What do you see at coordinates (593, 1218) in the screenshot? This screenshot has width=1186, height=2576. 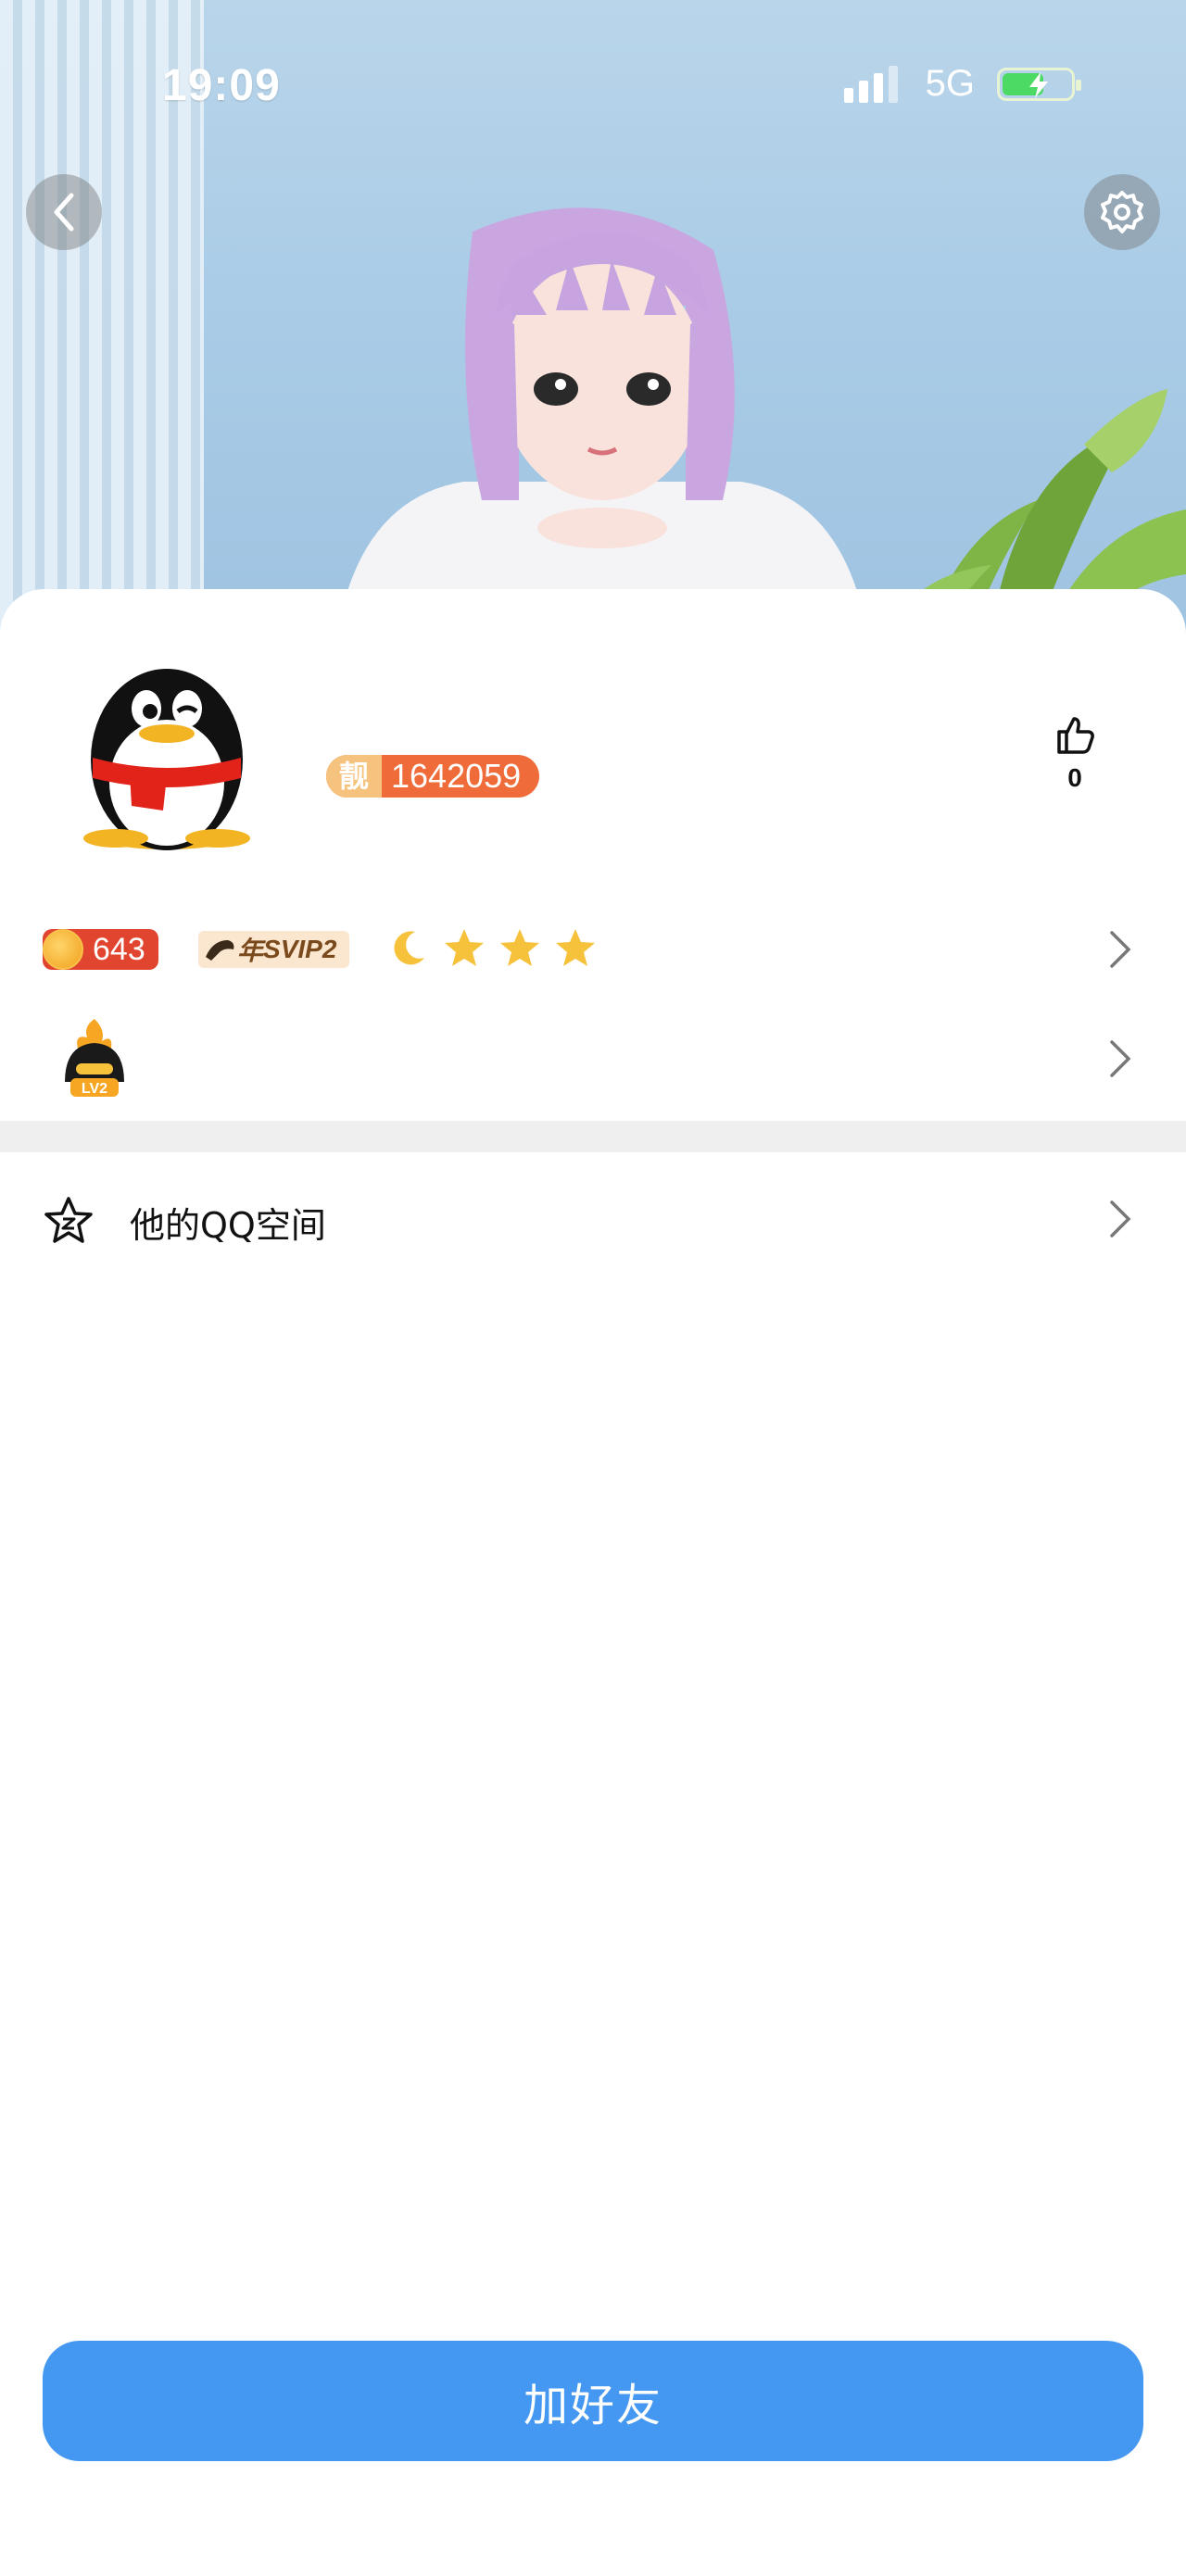 I see `qzone-entry: 他的QQ空间` at bounding box center [593, 1218].